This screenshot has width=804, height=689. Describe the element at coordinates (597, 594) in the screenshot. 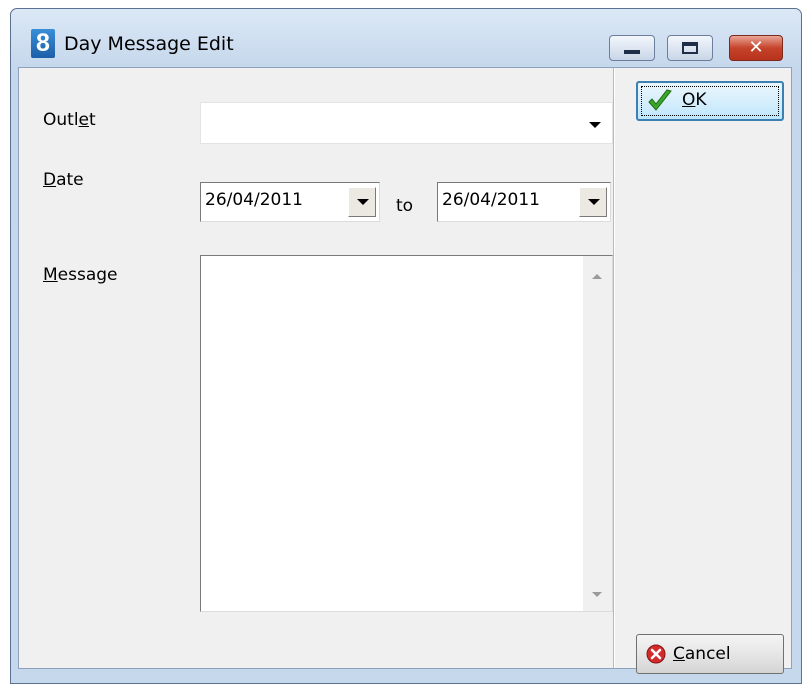

I see `scroll-down-icon` at that location.